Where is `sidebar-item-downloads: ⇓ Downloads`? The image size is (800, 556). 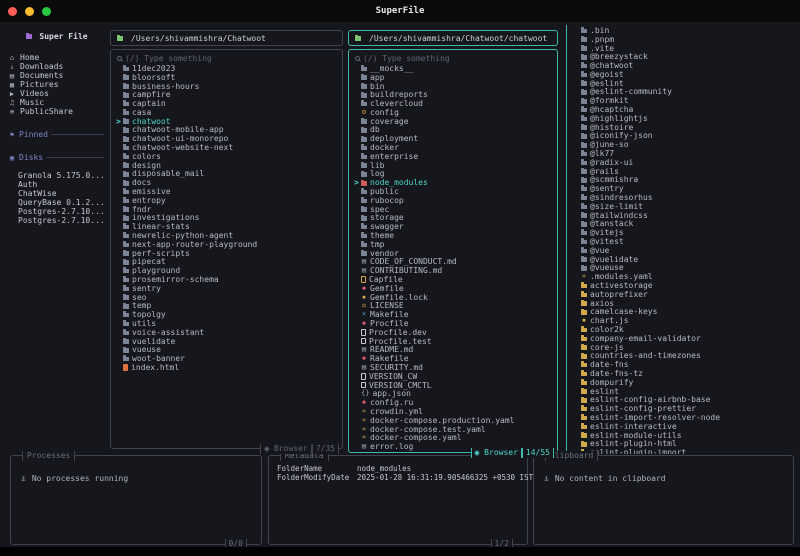
sidebar-item-downloads: ⇓ Downloads is located at coordinates (57, 66).